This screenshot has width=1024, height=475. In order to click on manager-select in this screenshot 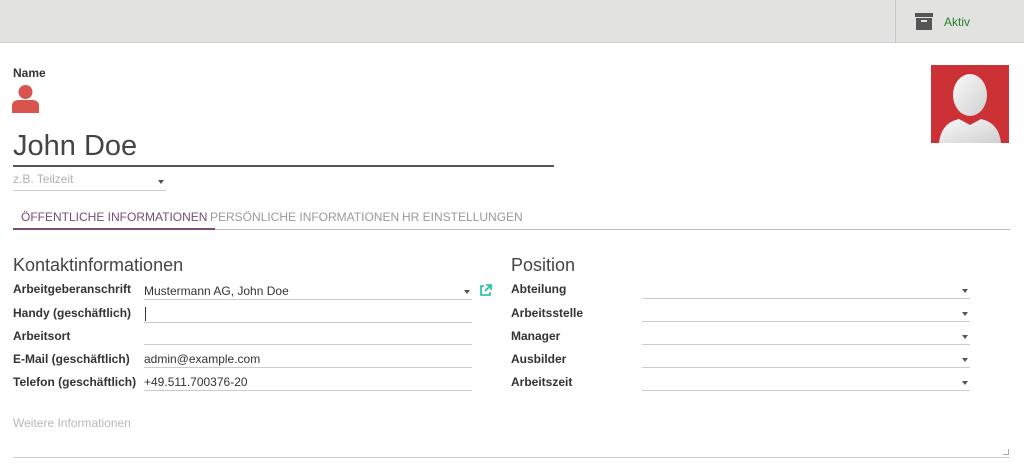, I will do `click(806, 335)`.